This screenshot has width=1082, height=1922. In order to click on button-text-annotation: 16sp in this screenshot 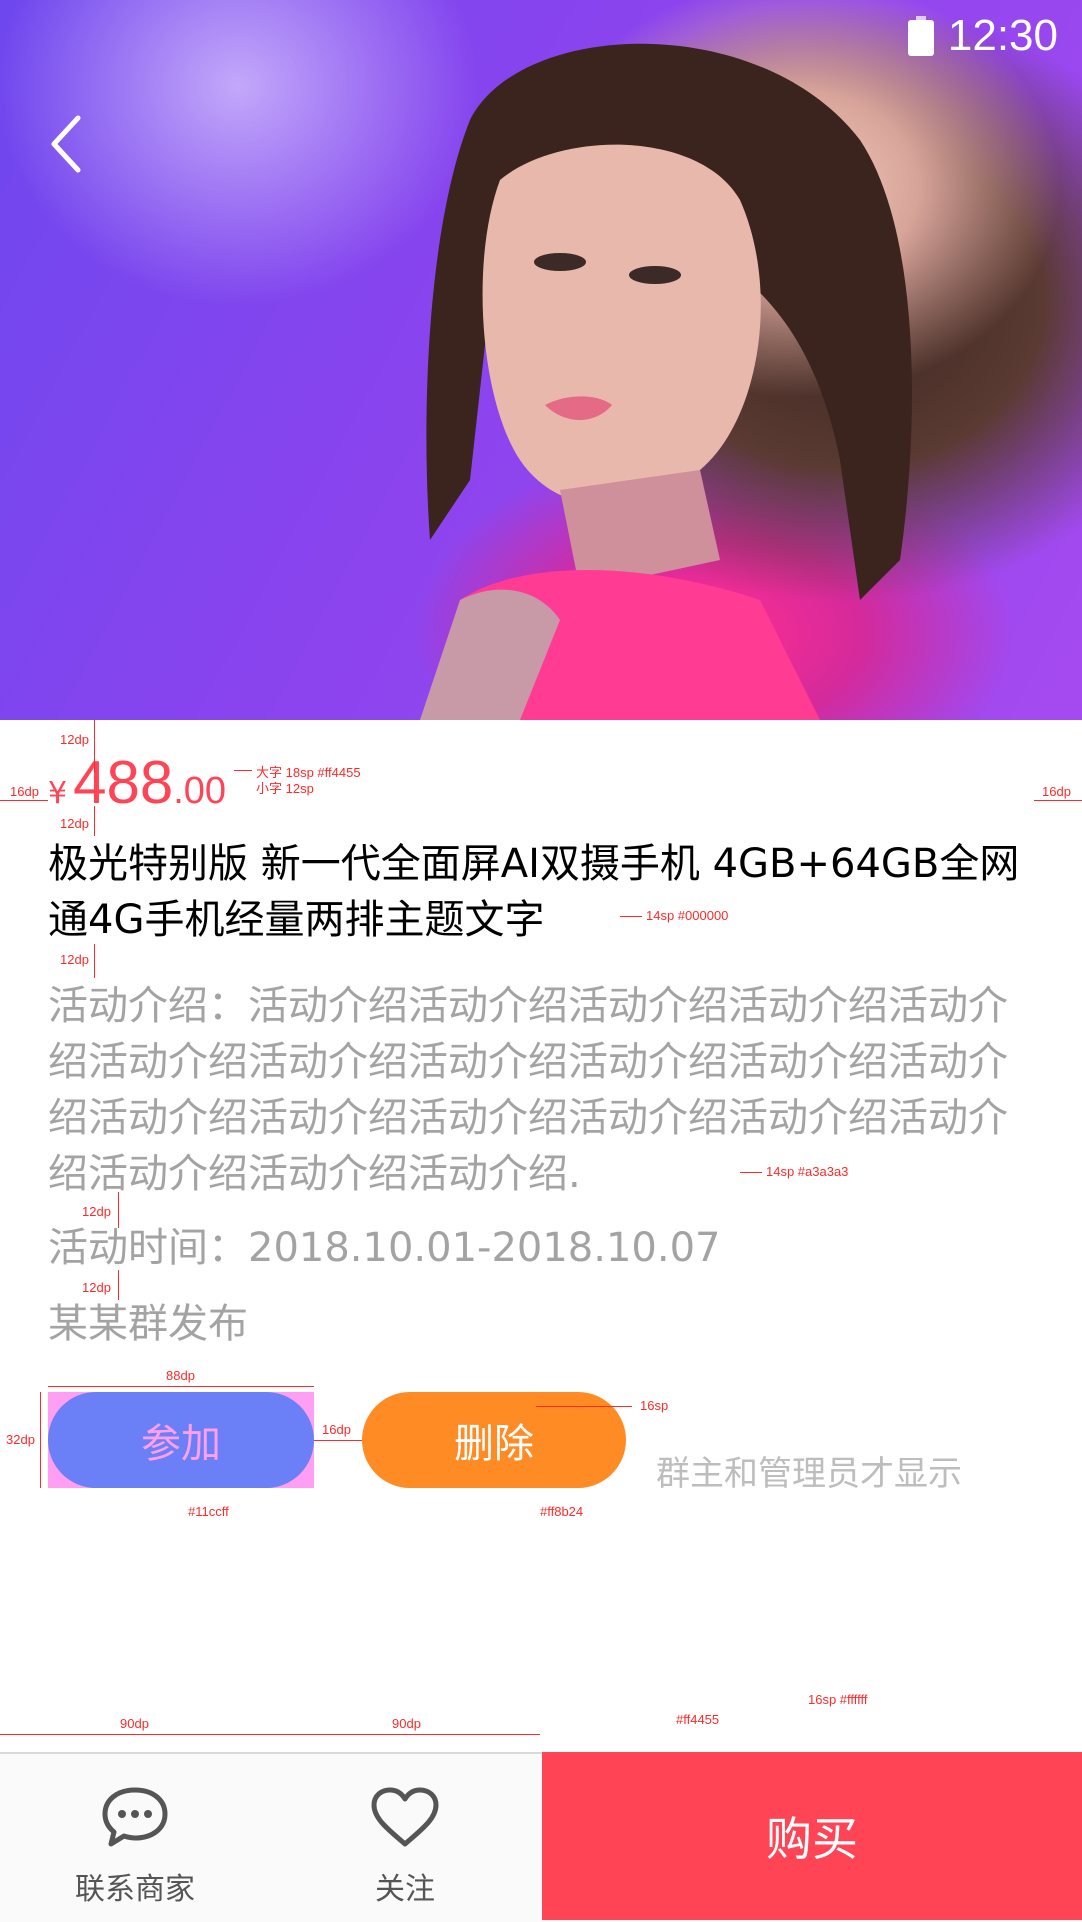, I will do `click(654, 1405)`.